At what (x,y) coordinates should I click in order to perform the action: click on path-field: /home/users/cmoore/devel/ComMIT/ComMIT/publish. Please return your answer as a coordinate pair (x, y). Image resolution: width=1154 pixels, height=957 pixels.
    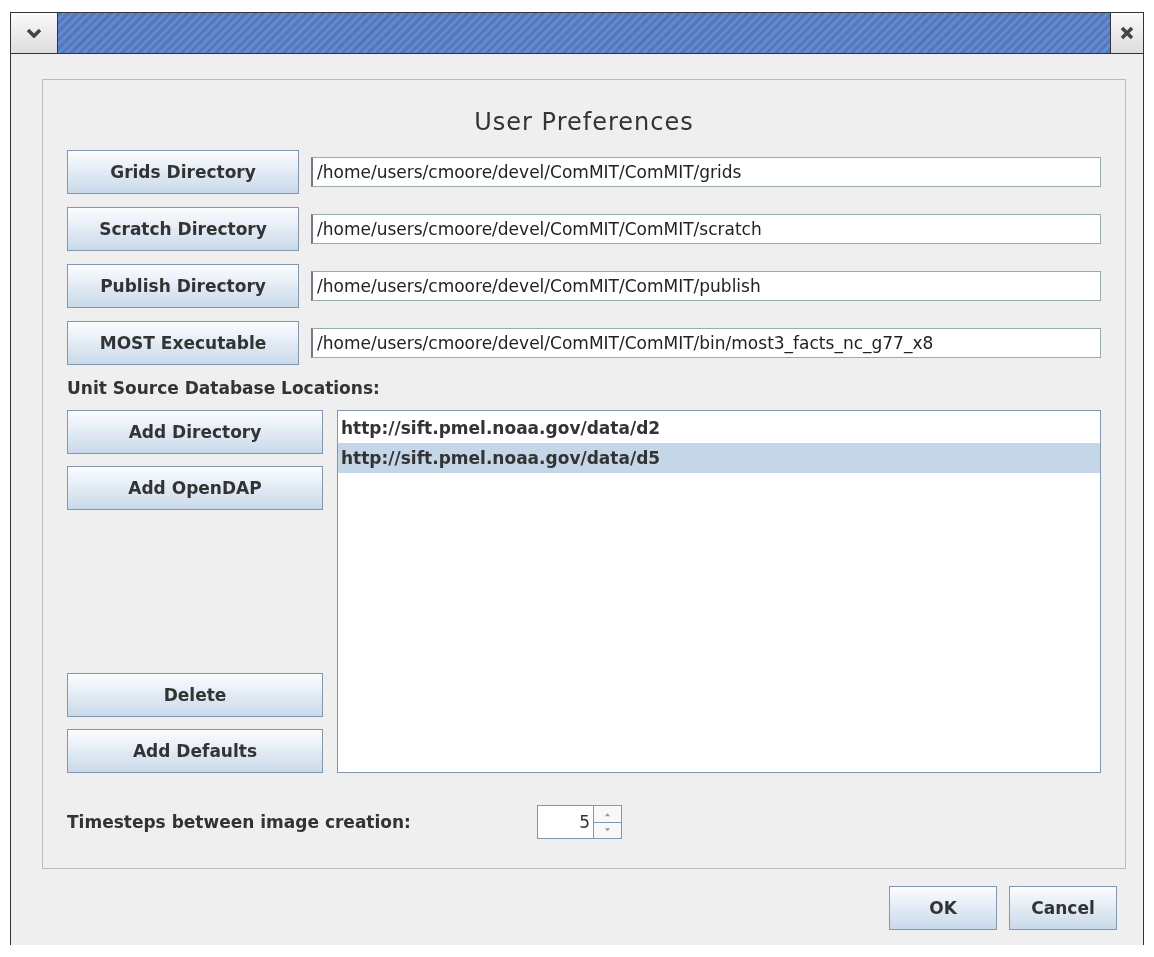
    Looking at the image, I should click on (706, 286).